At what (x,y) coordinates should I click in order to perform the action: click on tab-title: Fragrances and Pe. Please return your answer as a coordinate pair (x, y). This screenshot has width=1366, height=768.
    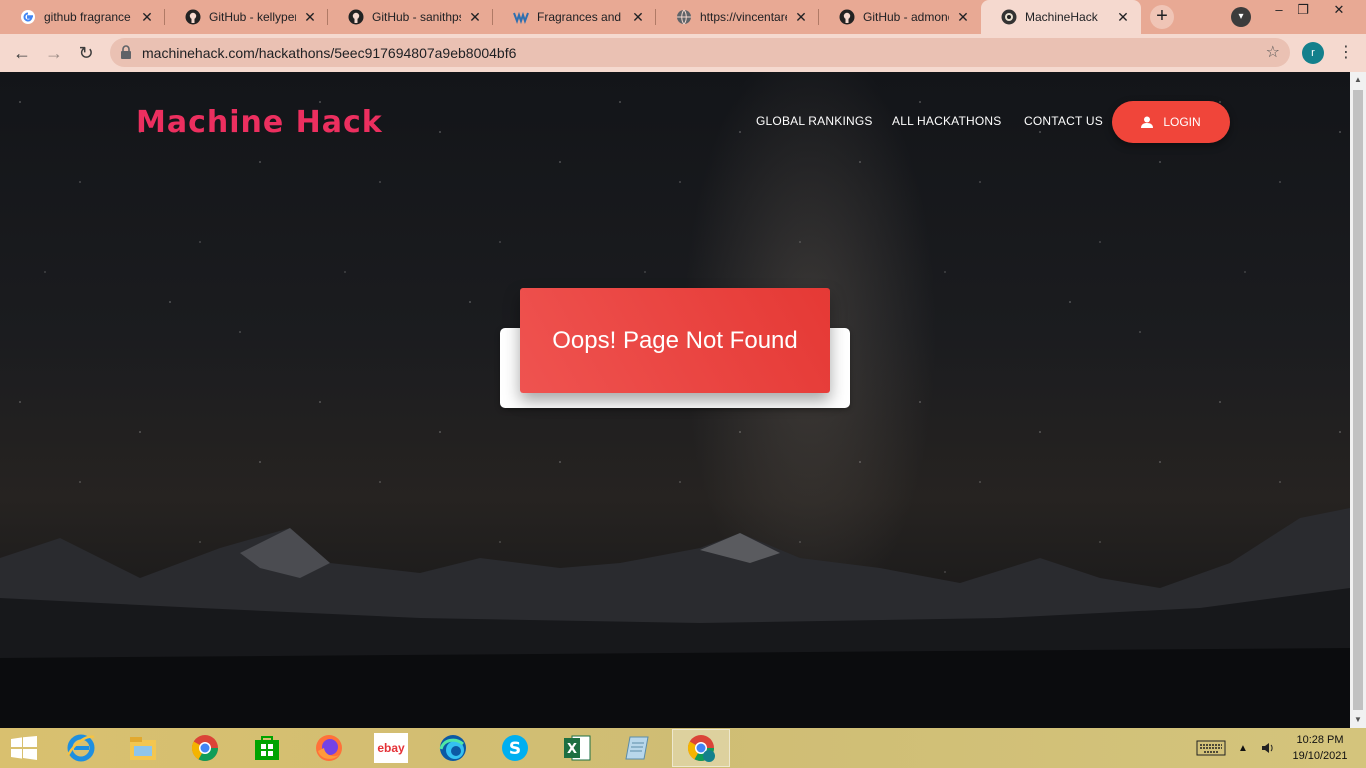
    Looking at the image, I should click on (580, 17).